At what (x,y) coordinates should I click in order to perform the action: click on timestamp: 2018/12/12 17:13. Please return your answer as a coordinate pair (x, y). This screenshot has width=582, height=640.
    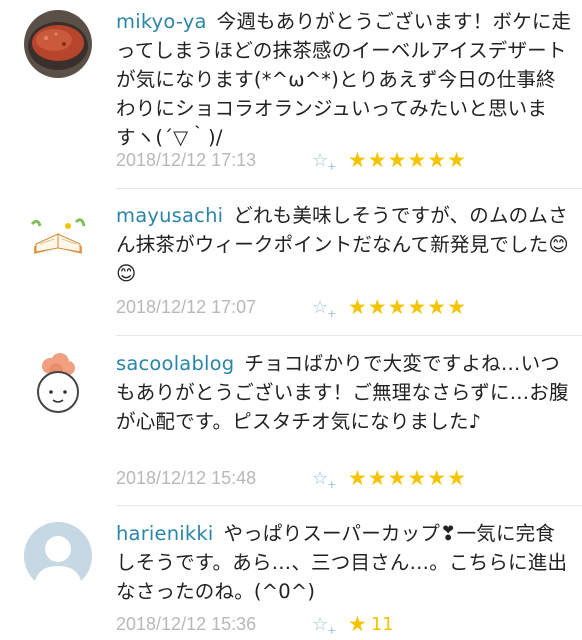
    Looking at the image, I should click on (214, 160).